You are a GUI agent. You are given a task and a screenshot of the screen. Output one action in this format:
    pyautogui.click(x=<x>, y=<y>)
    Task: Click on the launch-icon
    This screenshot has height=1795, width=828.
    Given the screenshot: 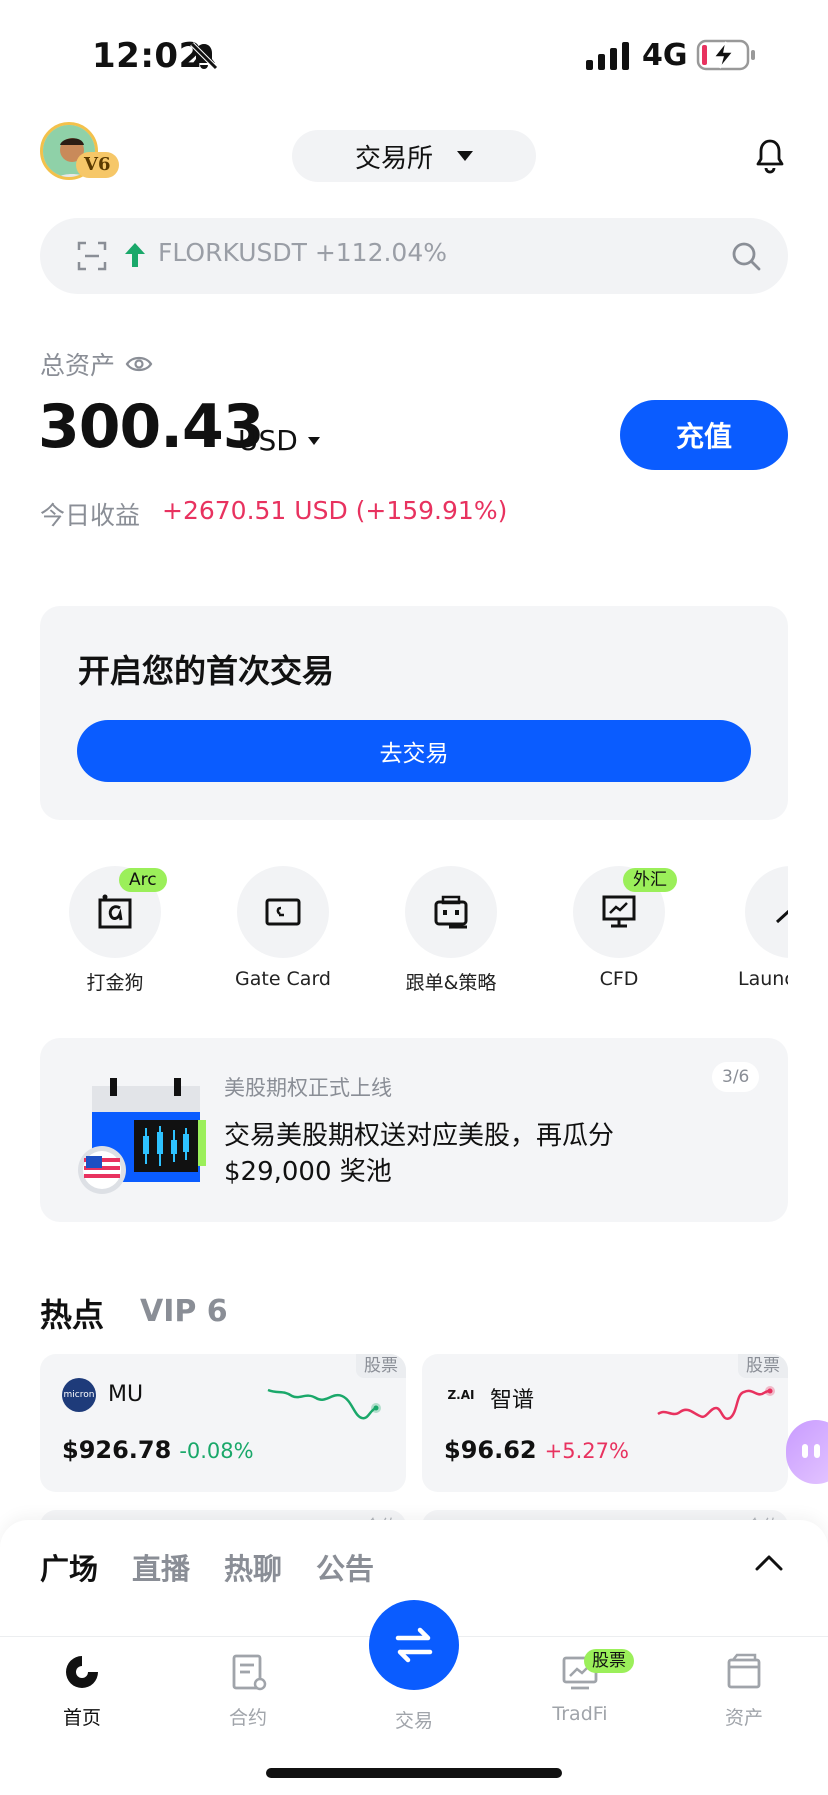 What is the action you would take?
    pyautogui.click(x=781, y=916)
    